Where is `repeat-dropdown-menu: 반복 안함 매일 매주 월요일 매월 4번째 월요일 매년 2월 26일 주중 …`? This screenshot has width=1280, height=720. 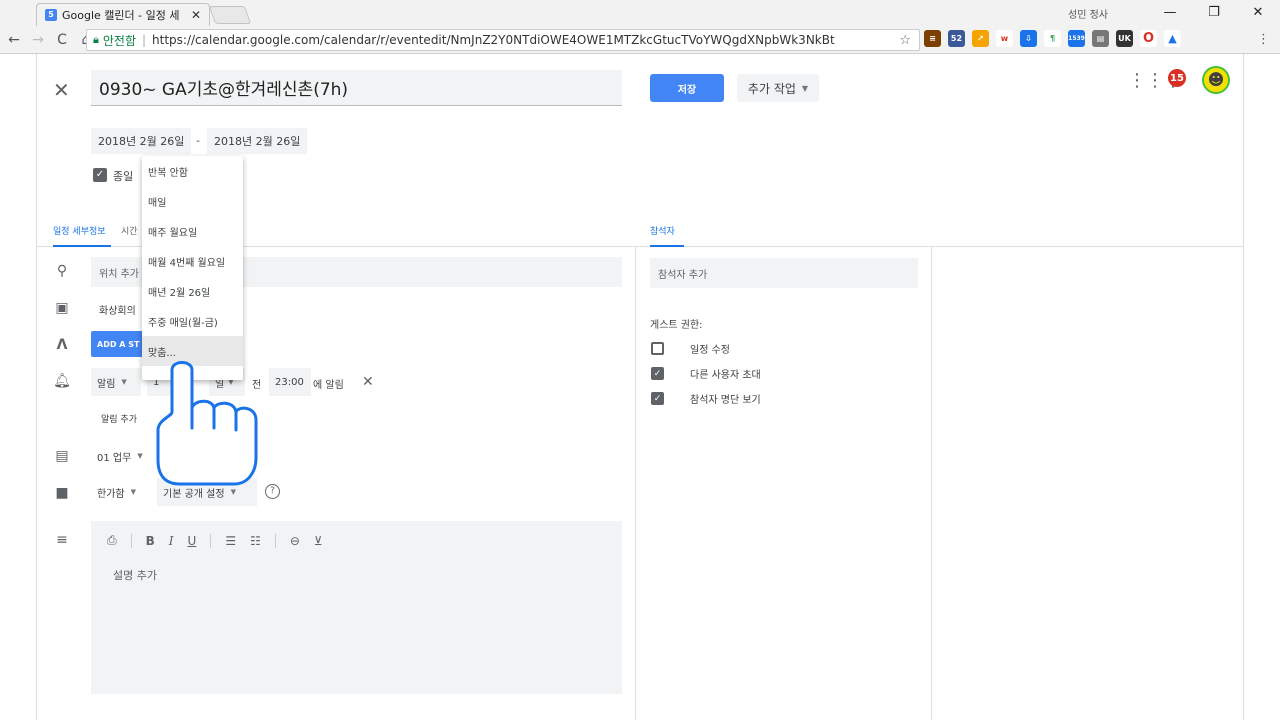 repeat-dropdown-menu: 반복 안함 매일 매주 월요일 매월 4번째 월요일 매년 2월 26일 주중 … is located at coordinates (192, 268).